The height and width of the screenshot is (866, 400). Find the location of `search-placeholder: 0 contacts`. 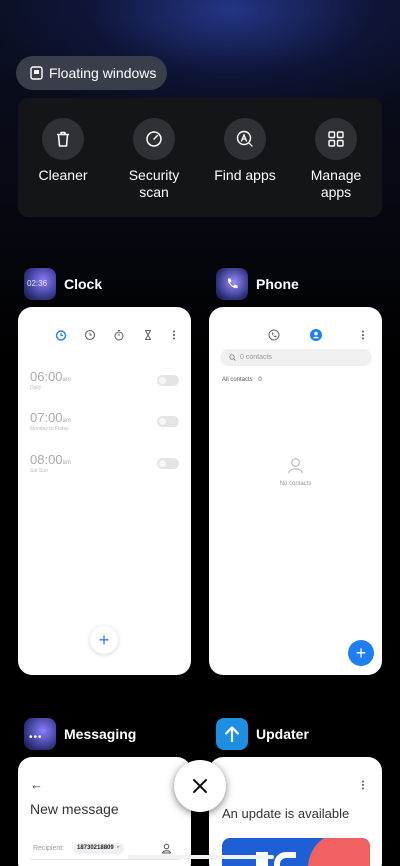

search-placeholder: 0 contacts is located at coordinates (256, 357).